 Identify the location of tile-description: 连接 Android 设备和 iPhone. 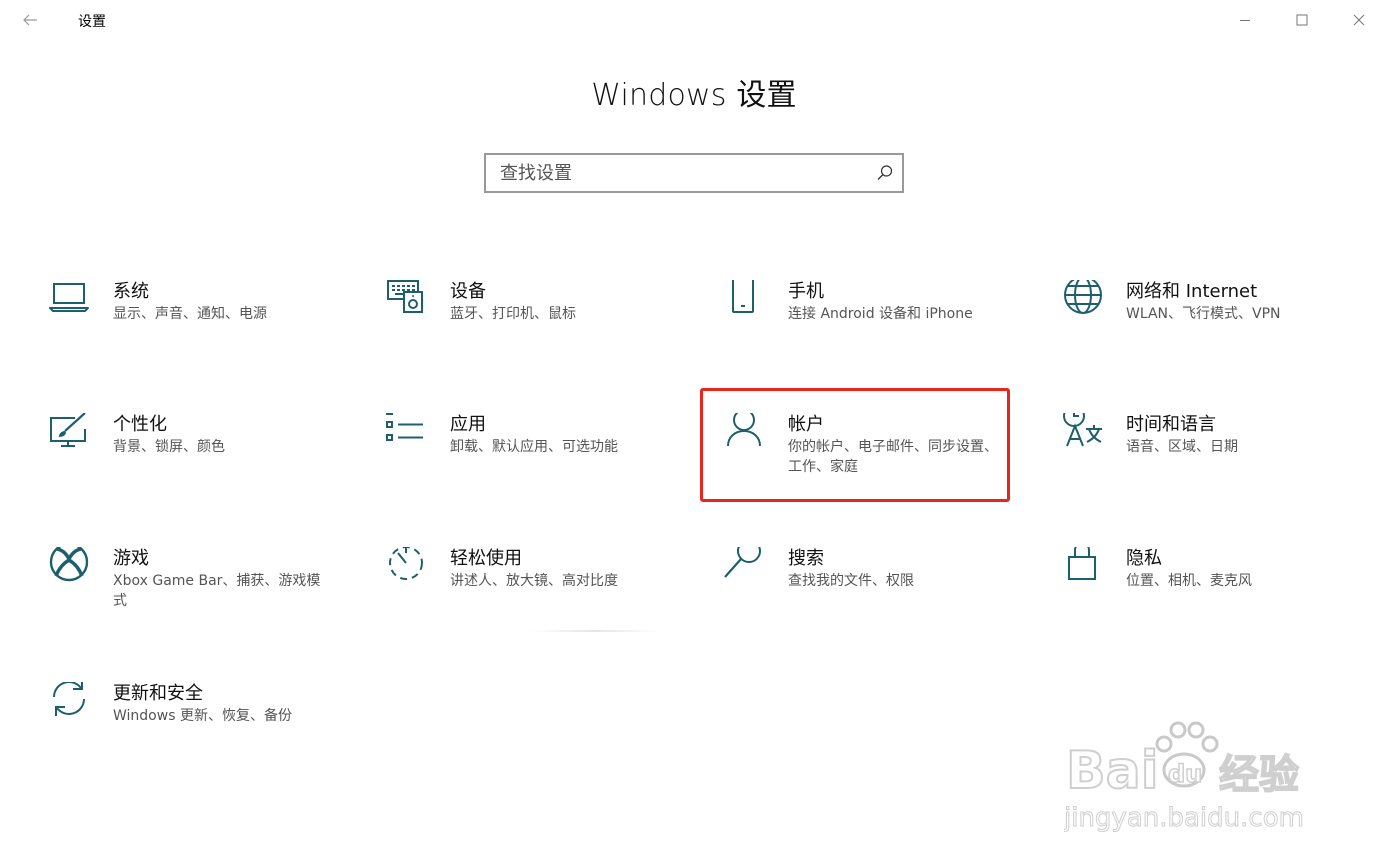
(880, 314).